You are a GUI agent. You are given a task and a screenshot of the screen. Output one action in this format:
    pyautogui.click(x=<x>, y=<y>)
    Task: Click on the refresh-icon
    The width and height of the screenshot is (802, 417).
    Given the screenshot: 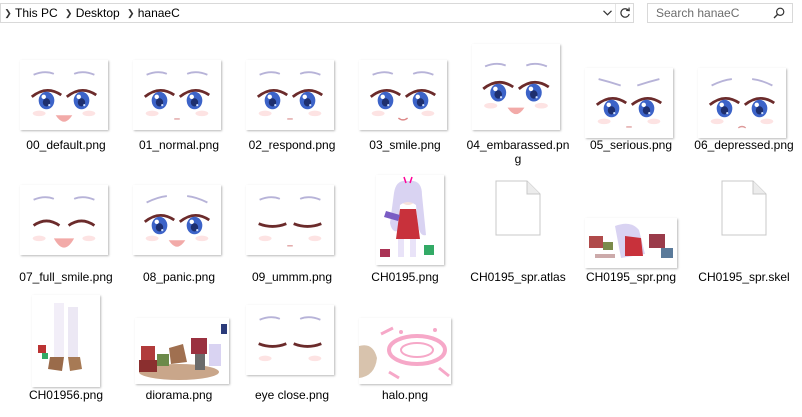 What is the action you would take?
    pyautogui.click(x=624, y=13)
    